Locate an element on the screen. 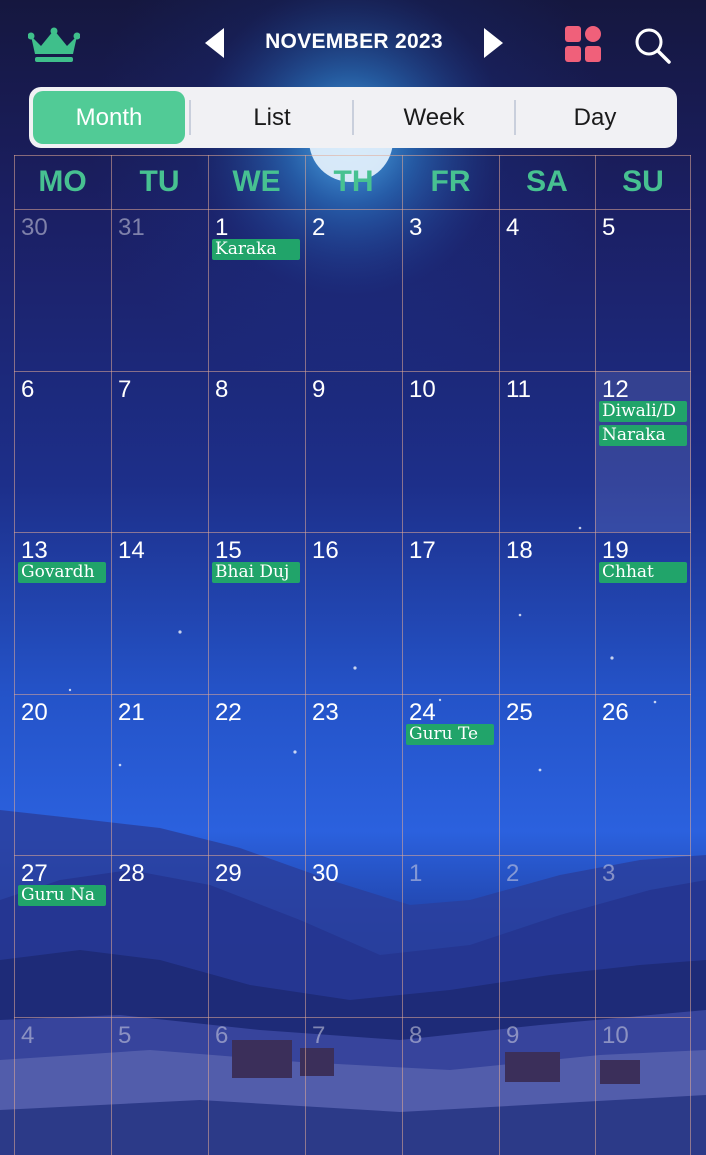  calendar-day-cell: 26 is located at coordinates (643, 774).